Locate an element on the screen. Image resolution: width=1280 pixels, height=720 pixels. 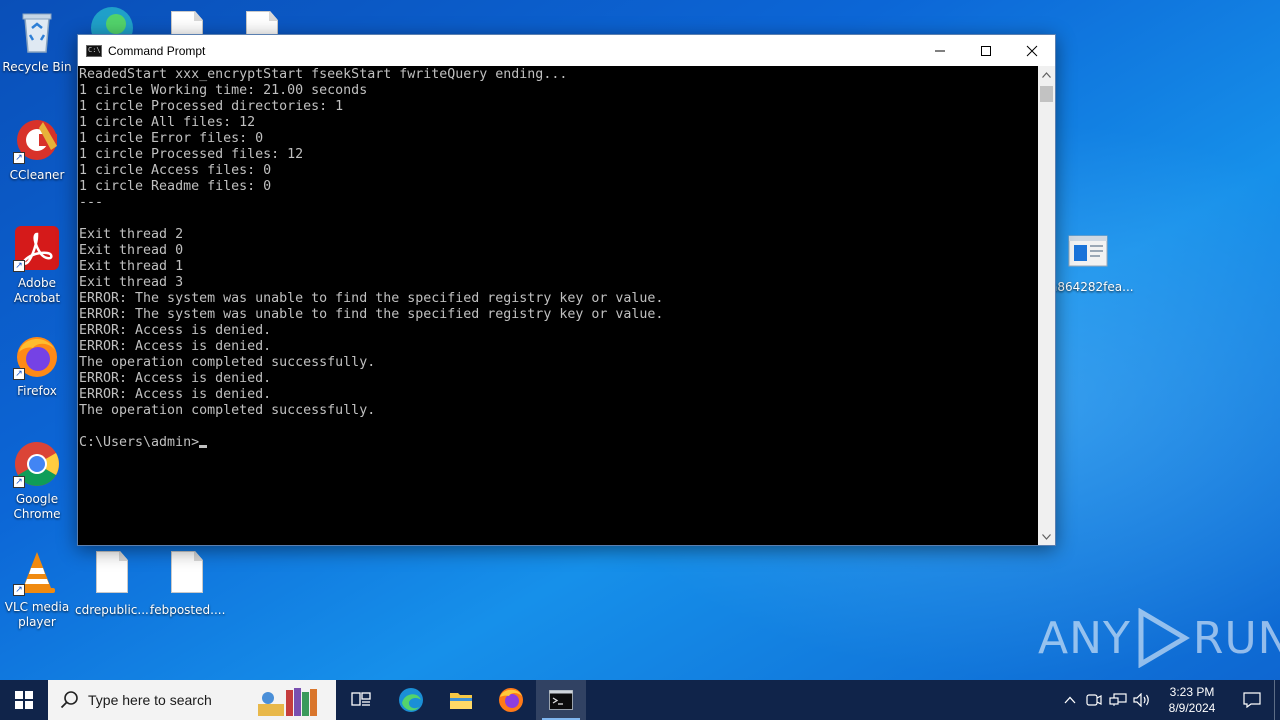
console-line: 1 circle Error files: 0 is located at coordinates (171, 138).